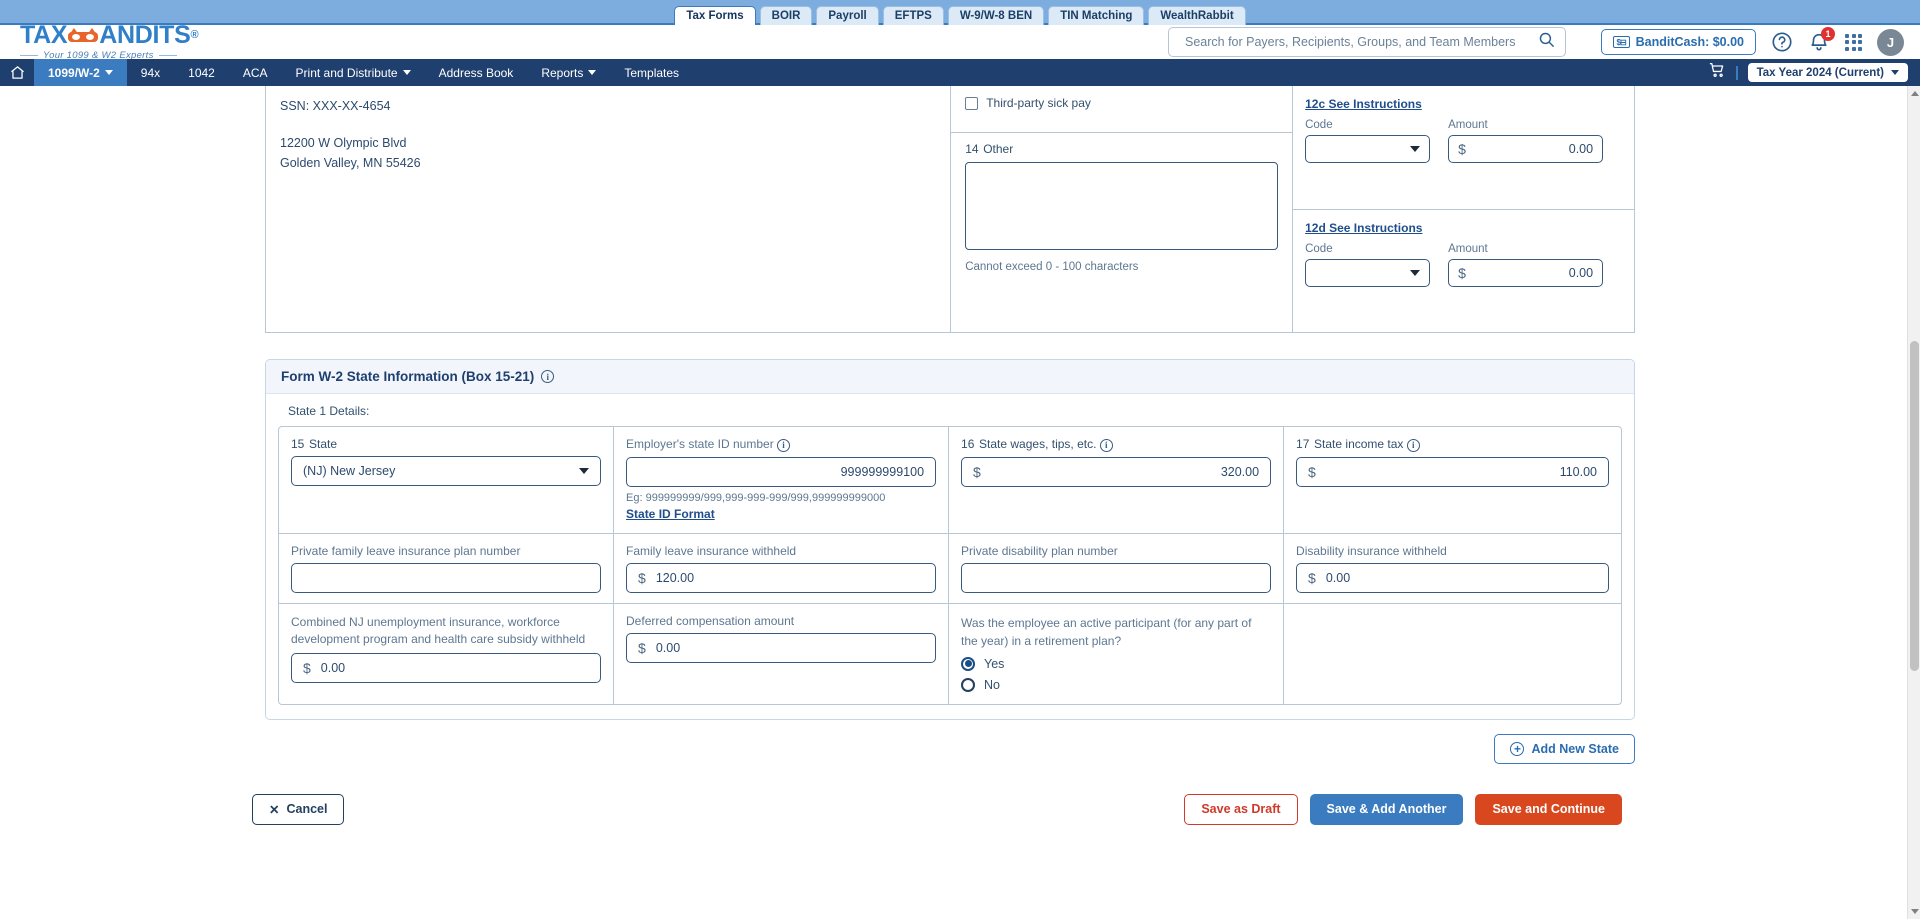  Describe the element at coordinates (150, 72) in the screenshot. I see `nav-item-94x: 94x` at that location.